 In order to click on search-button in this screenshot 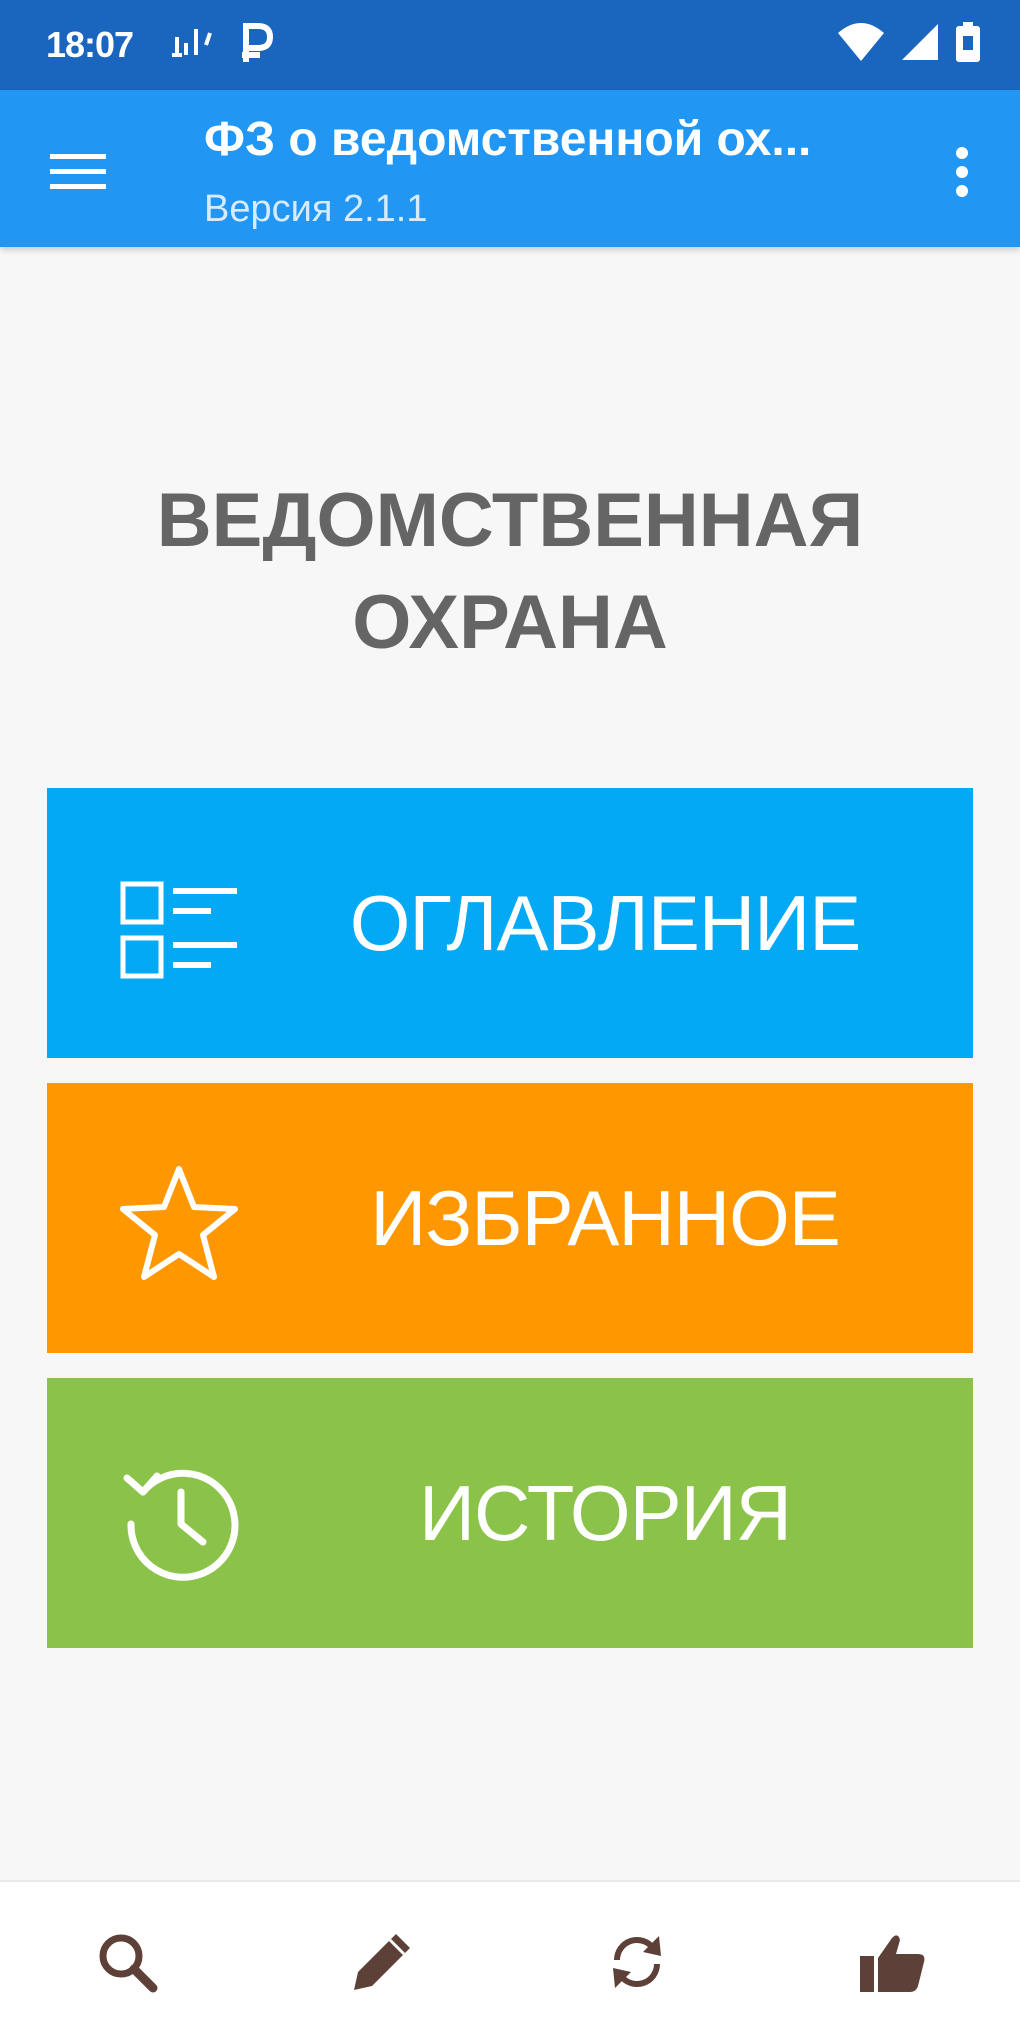, I will do `click(127, 1962)`.